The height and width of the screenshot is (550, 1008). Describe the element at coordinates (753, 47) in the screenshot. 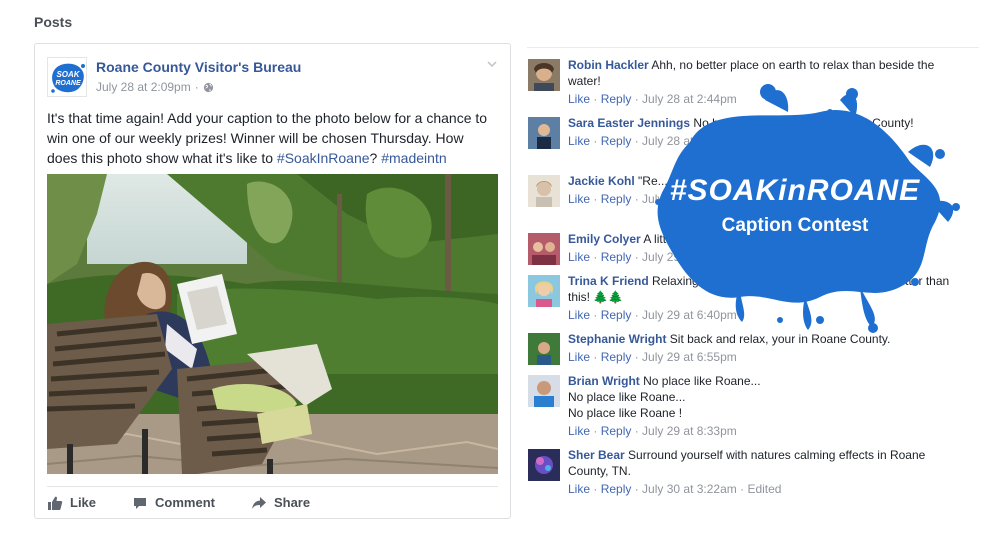

I see `comments-divider` at that location.